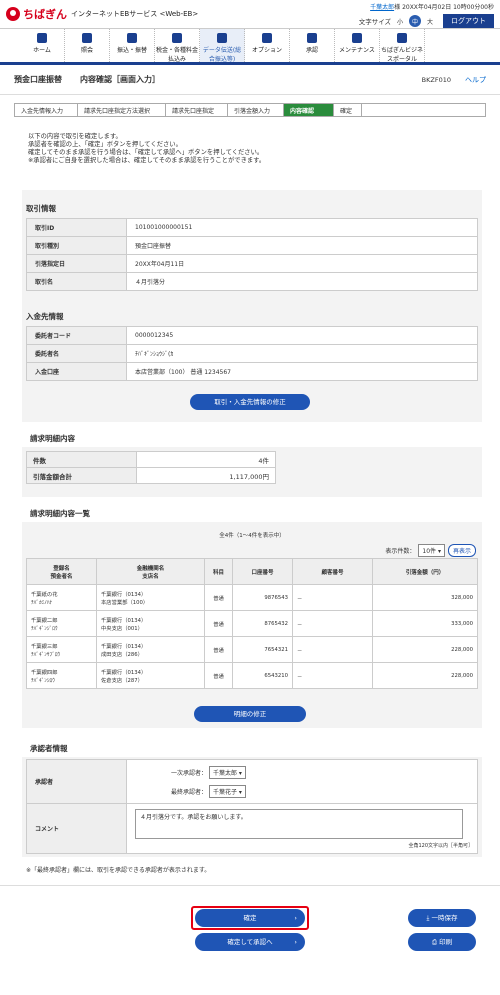 The width and height of the screenshot is (500, 995). What do you see at coordinates (299, 823) in the screenshot?
I see `comment-textarea: ４月引落分です。承認をお願いします。` at bounding box center [299, 823].